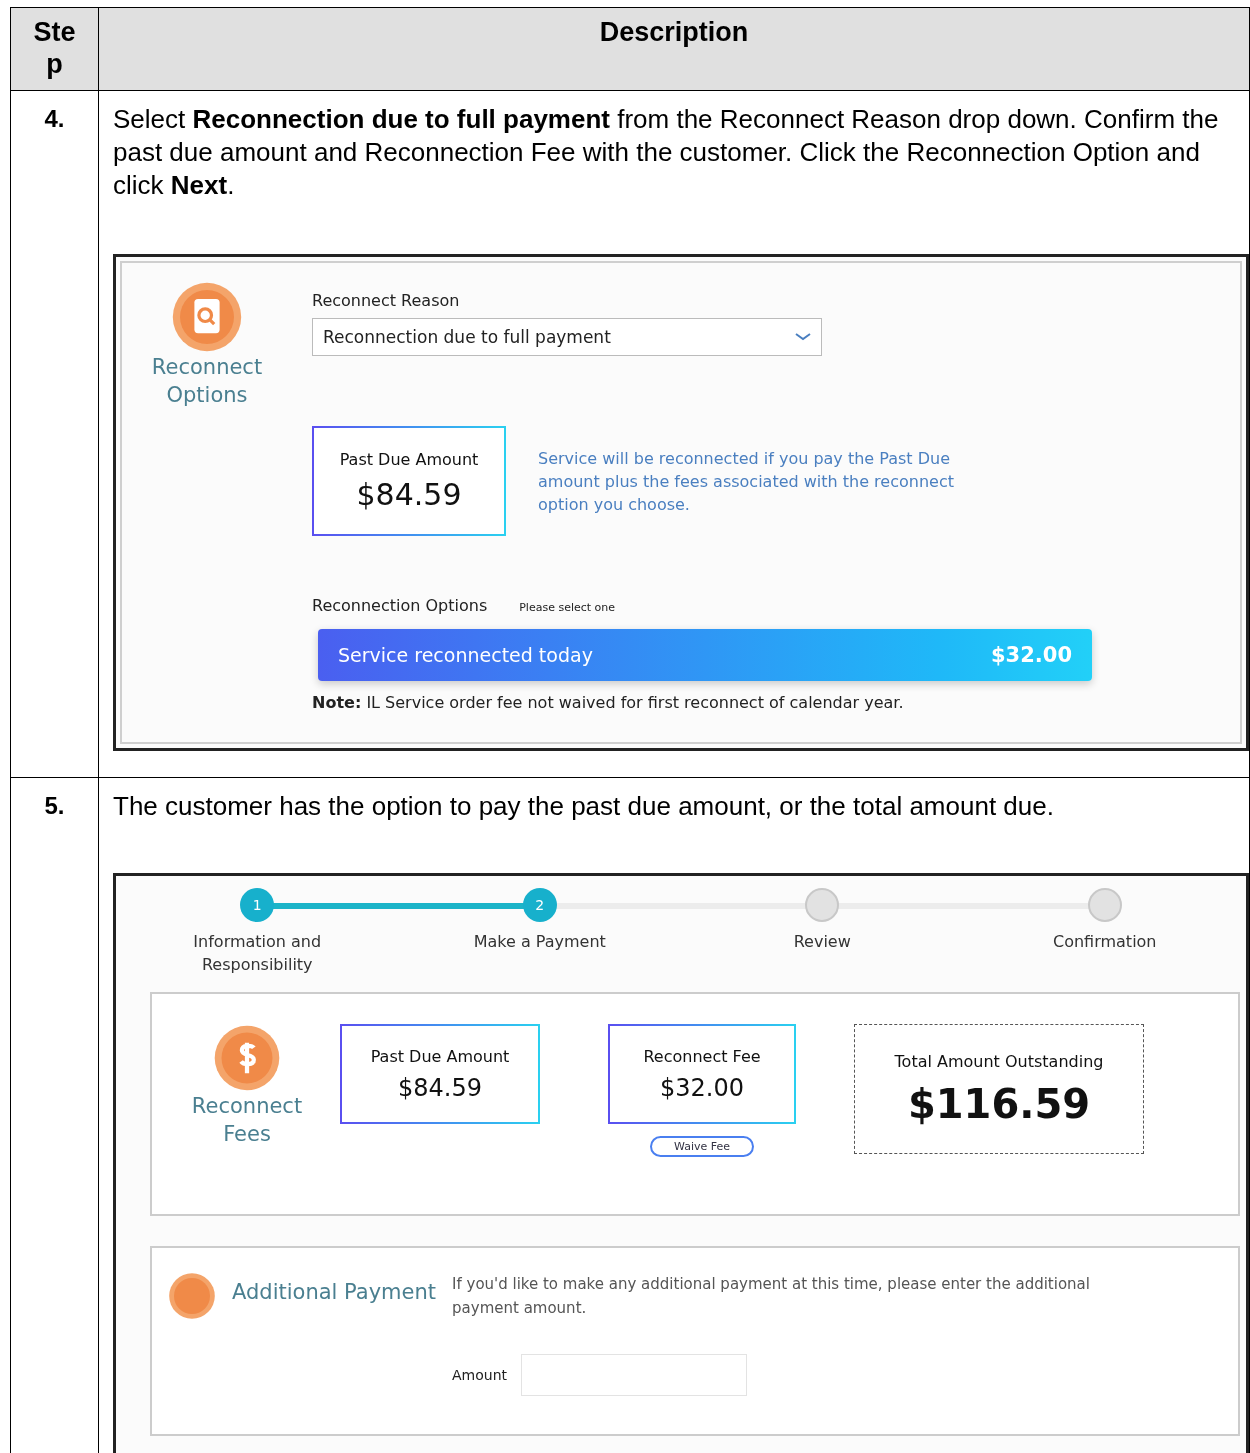 The height and width of the screenshot is (1453, 1250). Describe the element at coordinates (539, 905) in the screenshot. I see `step-circle: 2` at that location.